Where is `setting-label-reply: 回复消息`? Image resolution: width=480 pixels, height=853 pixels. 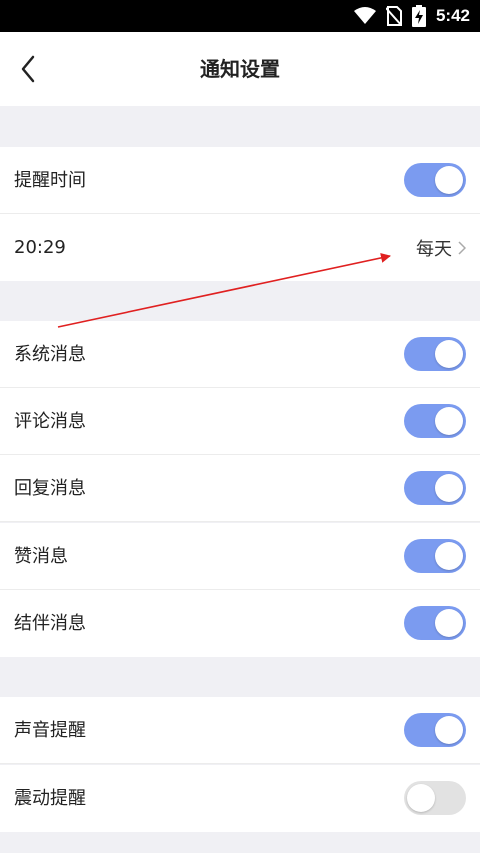 setting-label-reply: 回复消息 is located at coordinates (50, 488).